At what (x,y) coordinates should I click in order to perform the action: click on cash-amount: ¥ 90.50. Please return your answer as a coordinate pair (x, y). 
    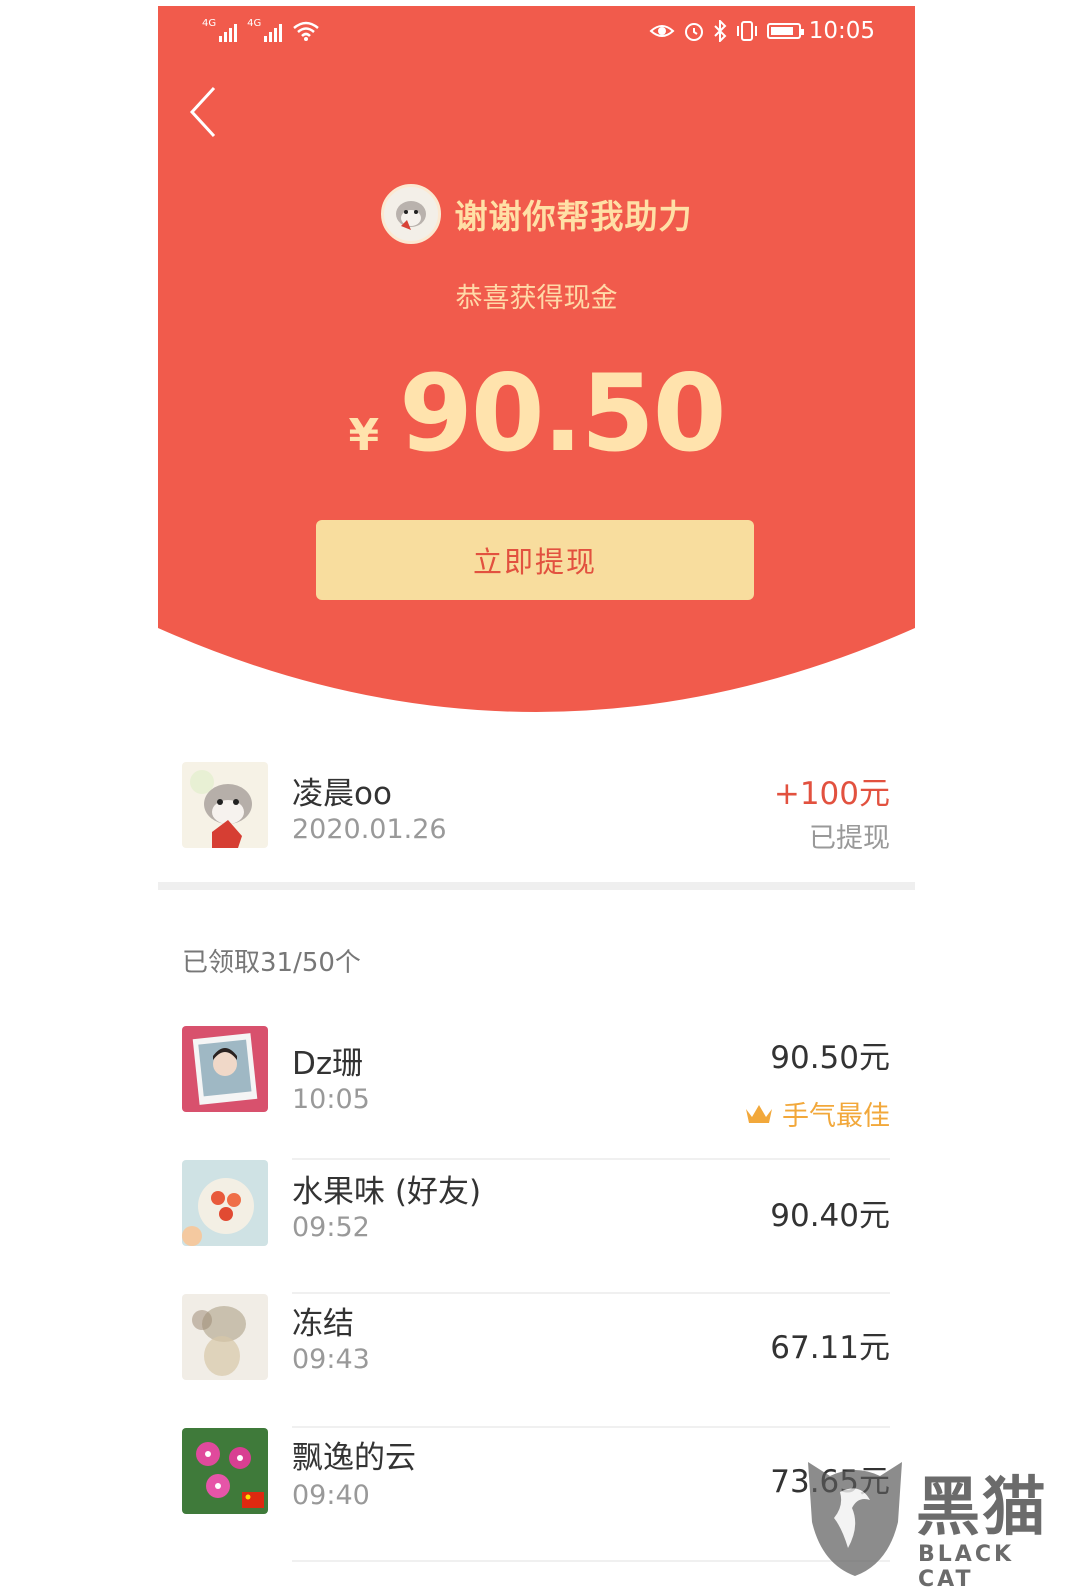
    Looking at the image, I should click on (536, 413).